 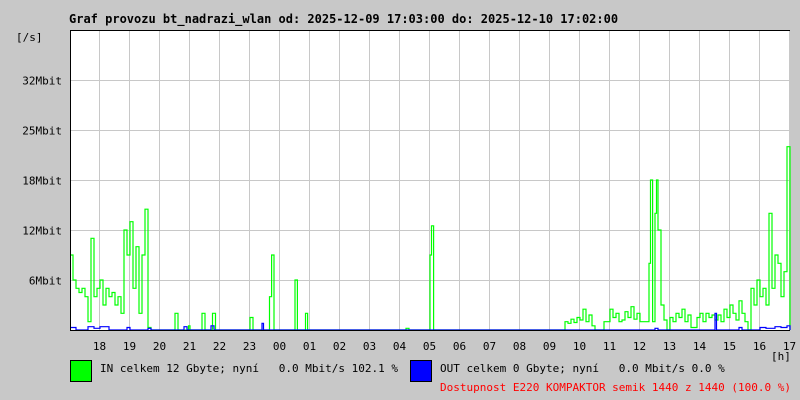 I want to click on y-tick-label: 12Mbit, so click(x=42, y=231).